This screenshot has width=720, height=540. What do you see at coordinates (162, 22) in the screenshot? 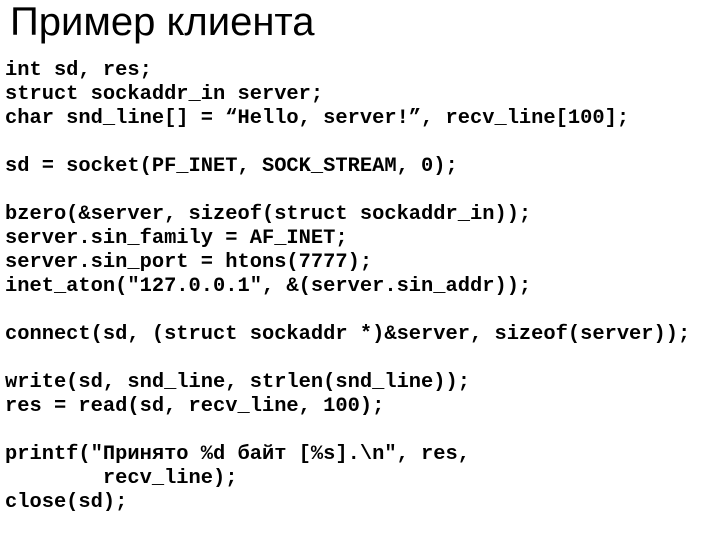
I see `page-title: Пример клиента` at bounding box center [162, 22].